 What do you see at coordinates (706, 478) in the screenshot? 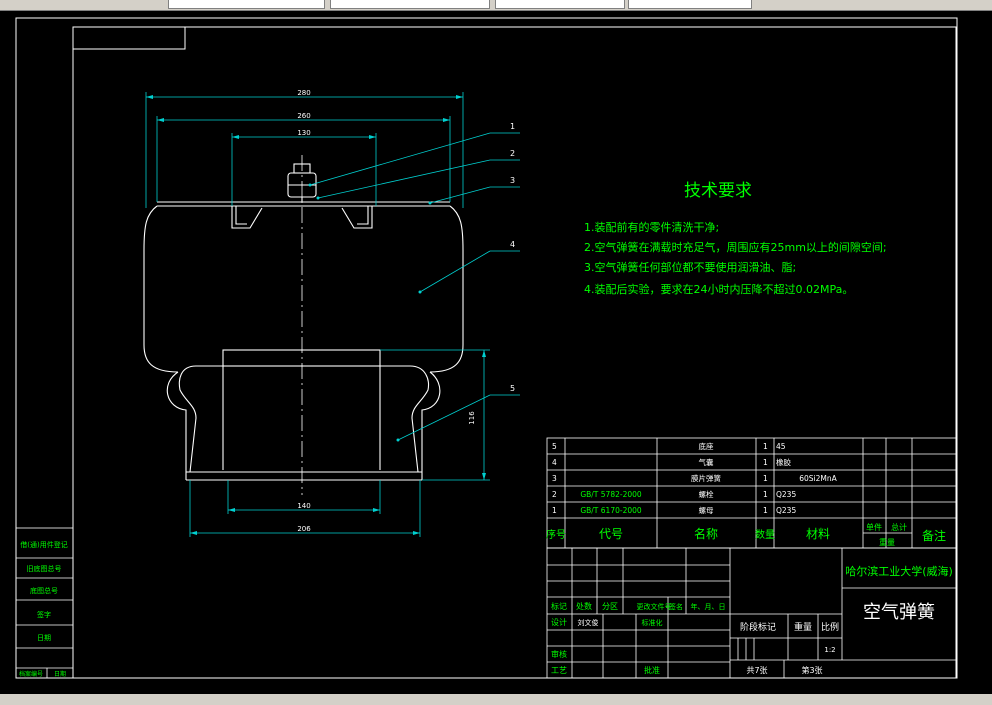
I see `bom-row-3-name: 膜片弹簧` at bounding box center [706, 478].